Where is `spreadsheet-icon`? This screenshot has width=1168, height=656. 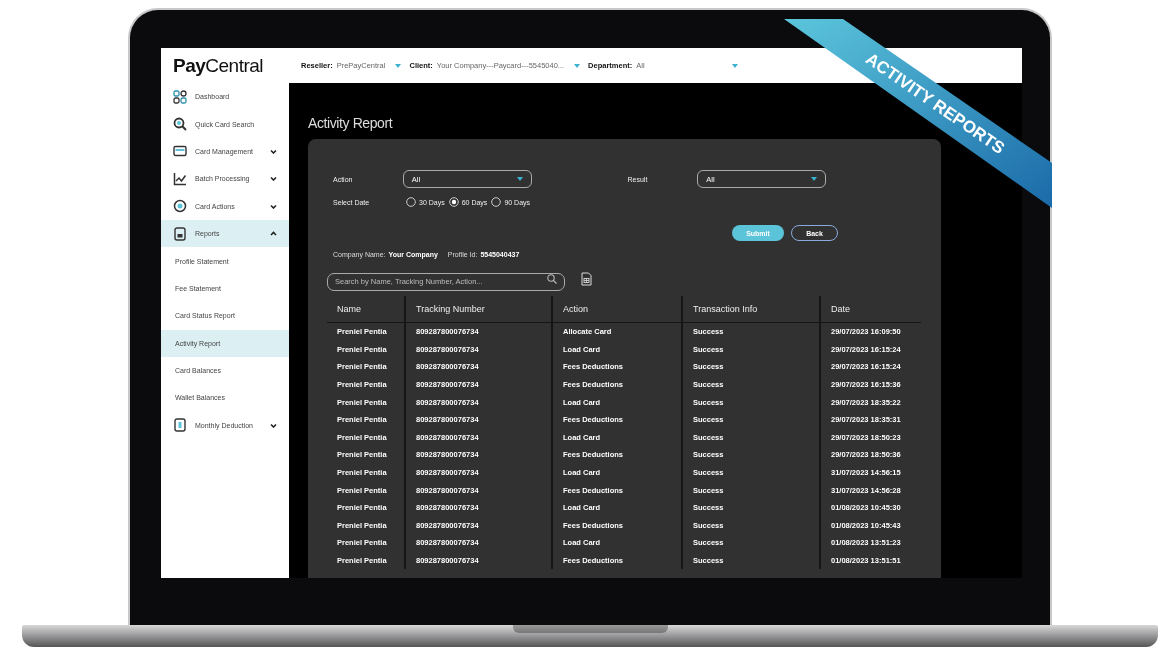
spreadsheet-icon is located at coordinates (586, 279).